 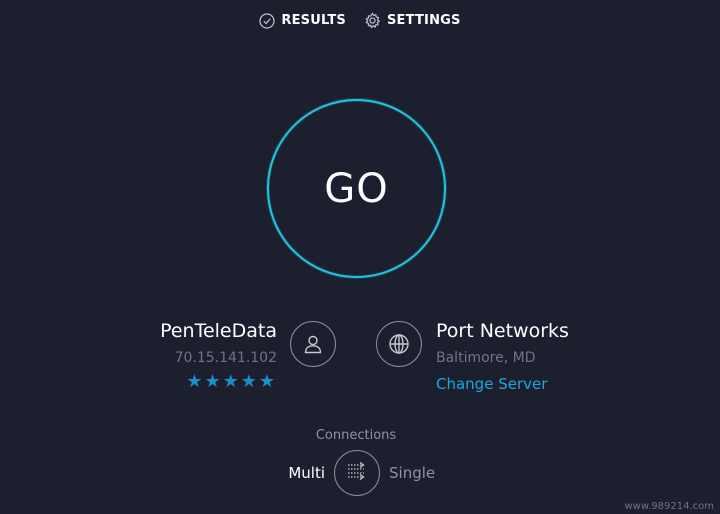 I want to click on ip-address: 70.15.141.102, so click(x=225, y=358).